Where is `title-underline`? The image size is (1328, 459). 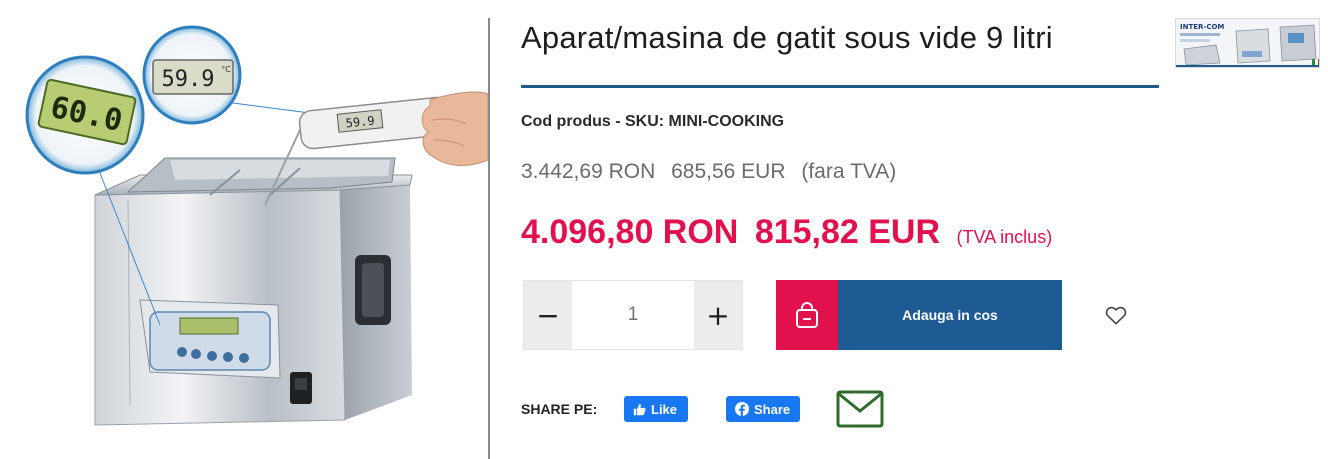 title-underline is located at coordinates (840, 86).